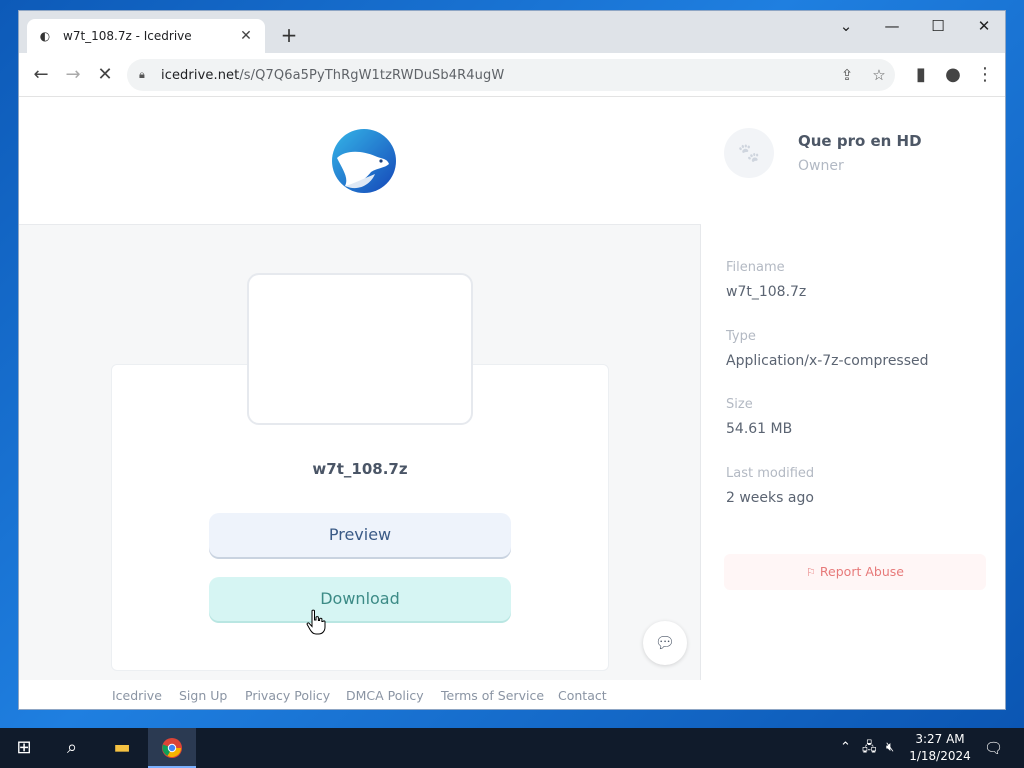 The width and height of the screenshot is (1024, 768). I want to click on close-window-icon: ✕, so click(983, 26).